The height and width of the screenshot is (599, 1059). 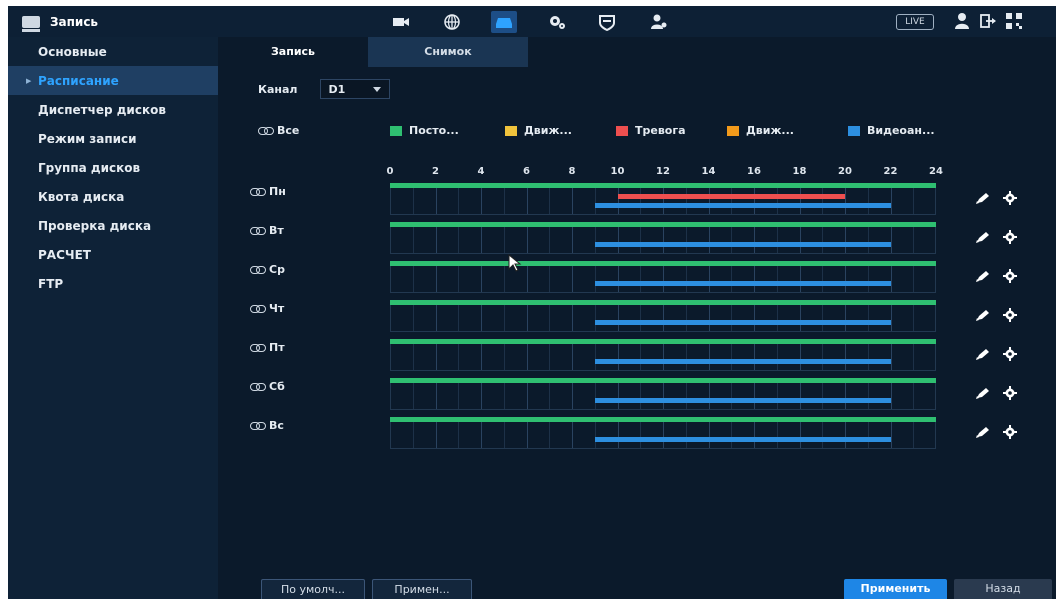 I want to click on sidebar-item-disk-manager: Диспетчер дисков, so click(x=113, y=109).